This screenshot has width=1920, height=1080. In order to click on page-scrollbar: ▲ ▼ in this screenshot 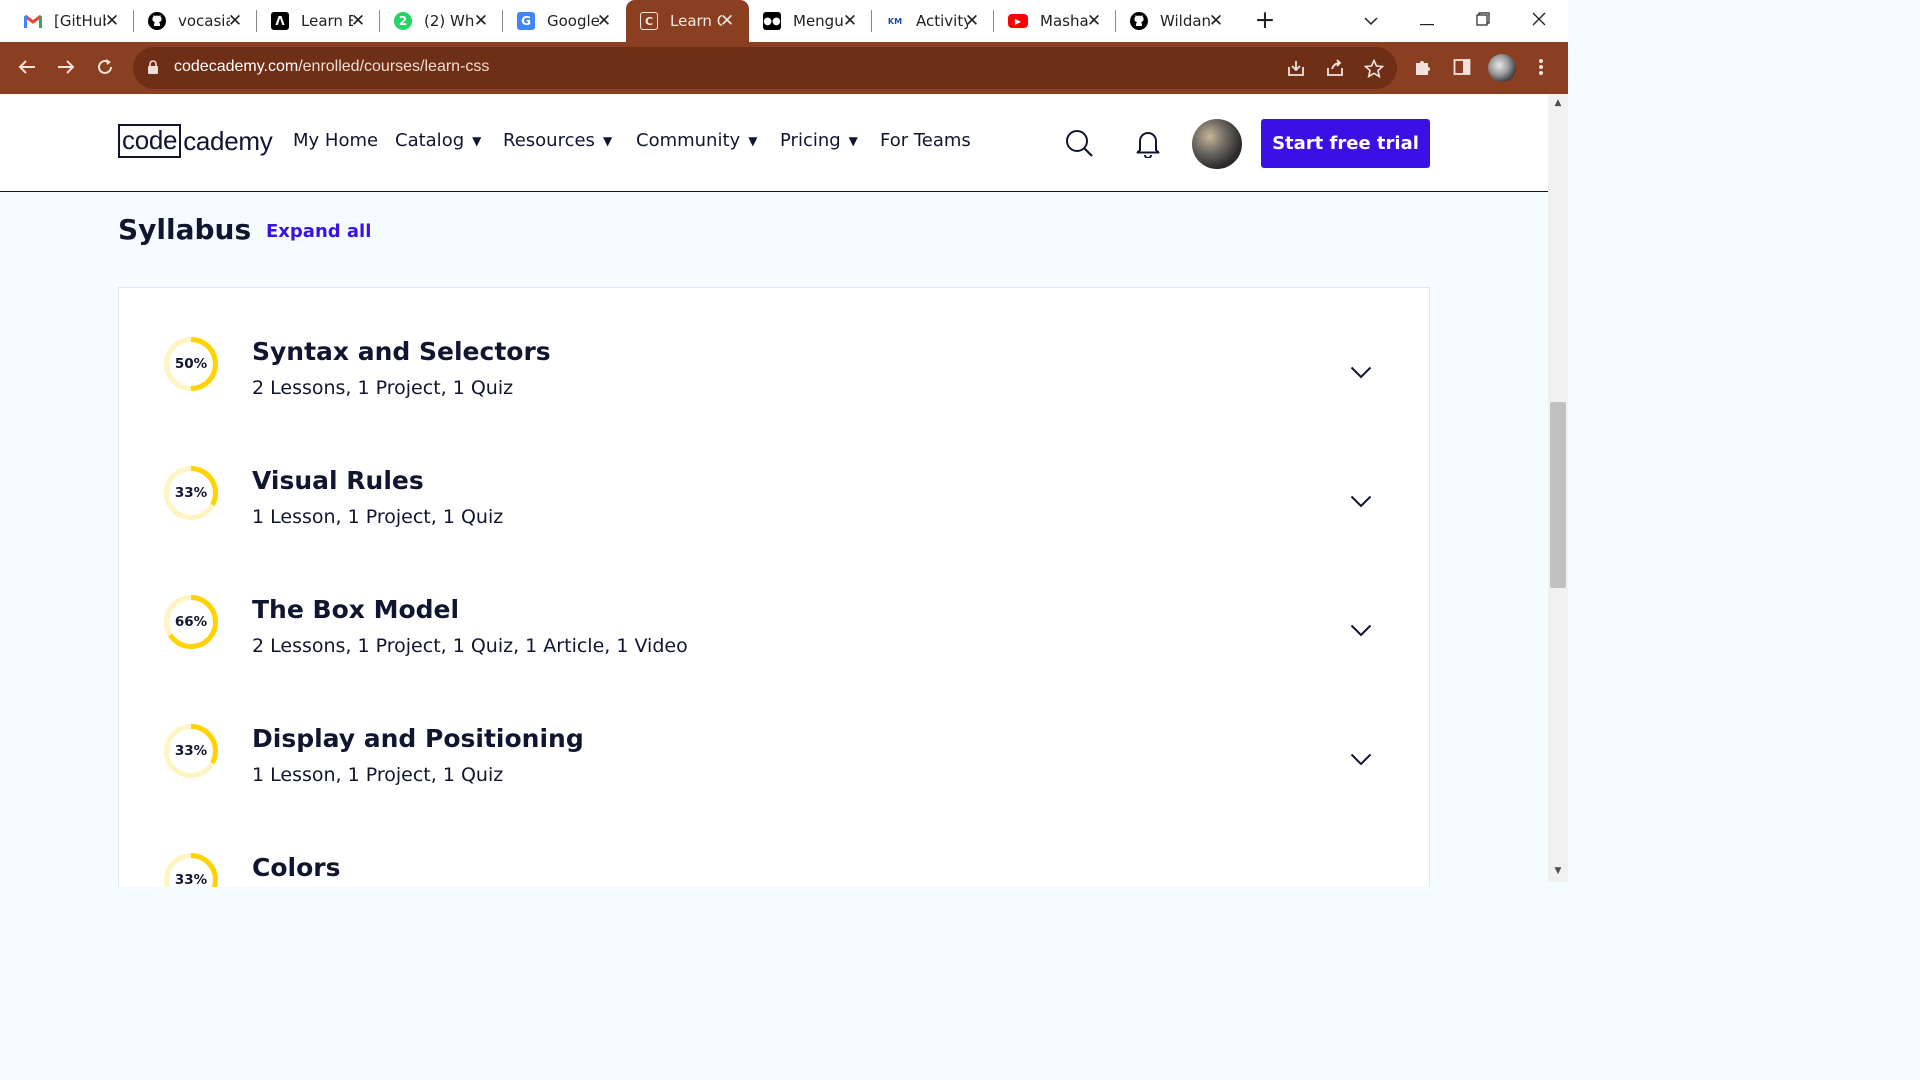, I will do `click(1558, 488)`.